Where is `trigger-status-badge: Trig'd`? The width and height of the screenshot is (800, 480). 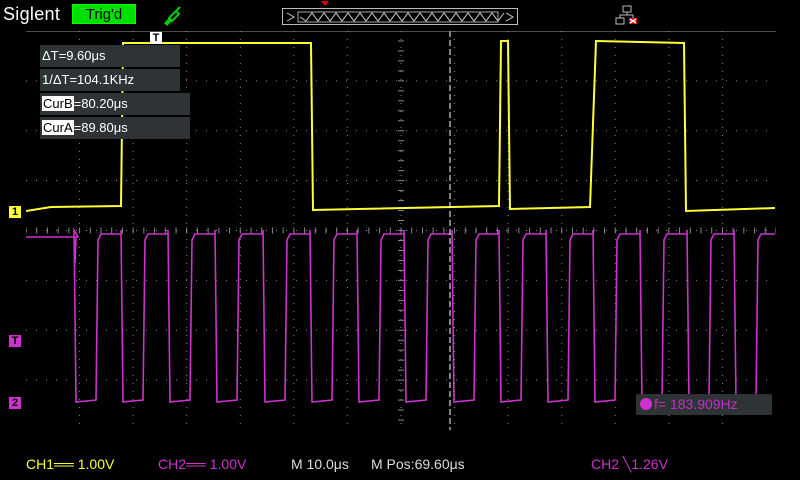
trigger-status-badge: Trig'd is located at coordinates (104, 14).